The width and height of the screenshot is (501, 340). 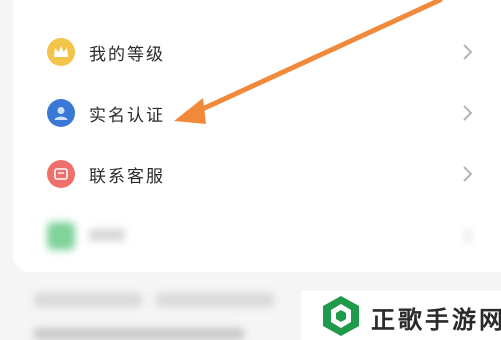 I want to click on menu-item-label-blurred, so click(x=107, y=236).